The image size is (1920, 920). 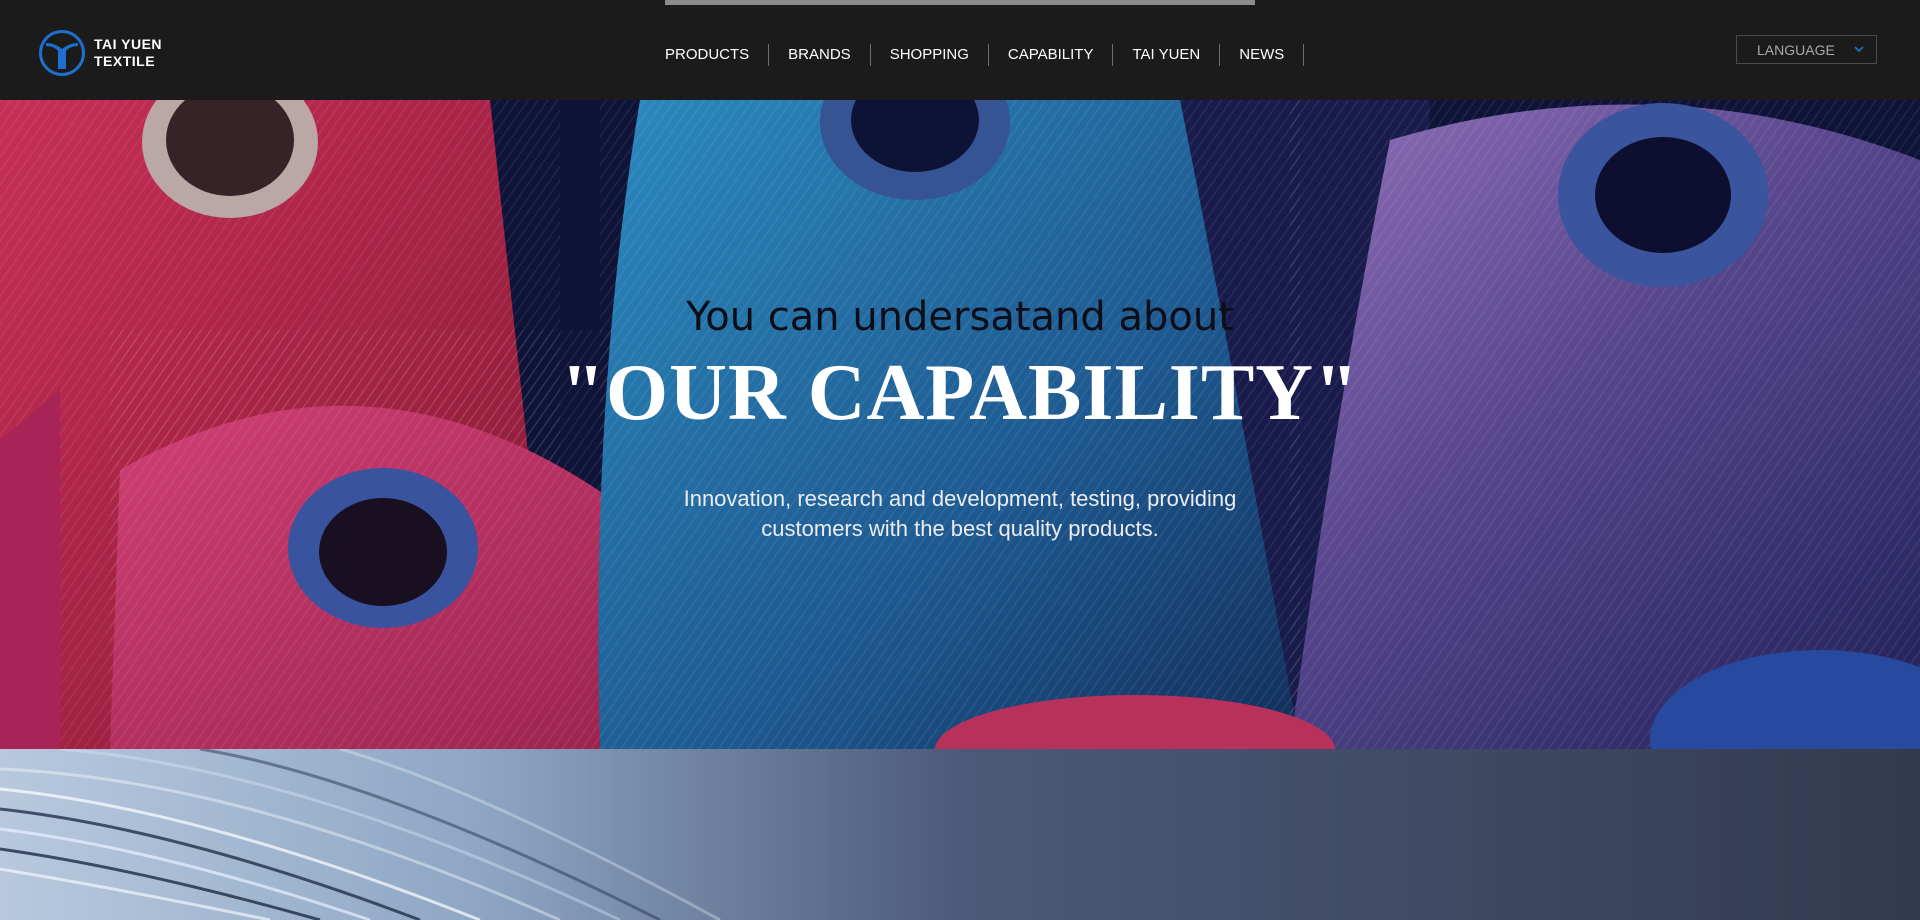 I want to click on nav-item-tai-yuen: TAI YUEN, so click(x=1167, y=55).